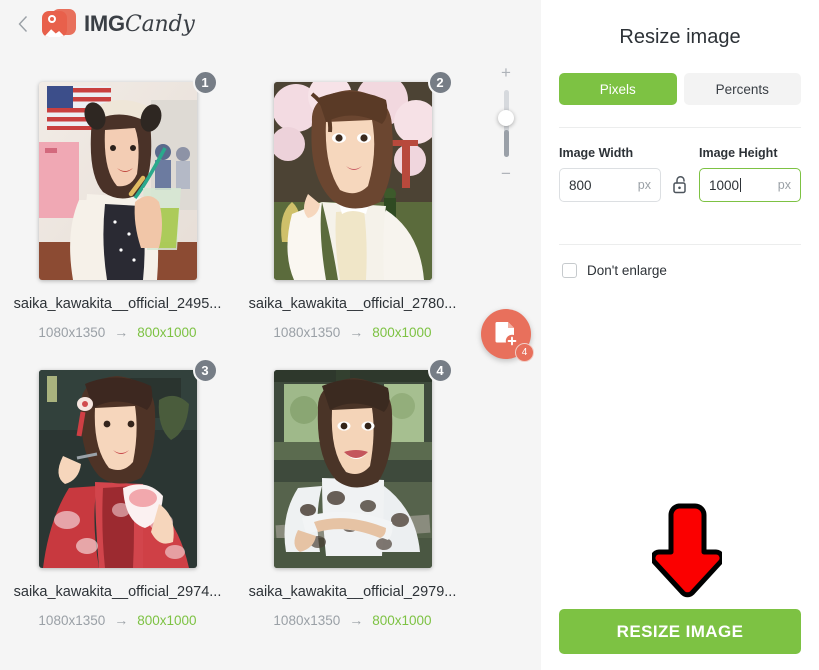 The image size is (819, 670). What do you see at coordinates (205, 370) in the screenshot?
I see `image-index-badge: 3` at bounding box center [205, 370].